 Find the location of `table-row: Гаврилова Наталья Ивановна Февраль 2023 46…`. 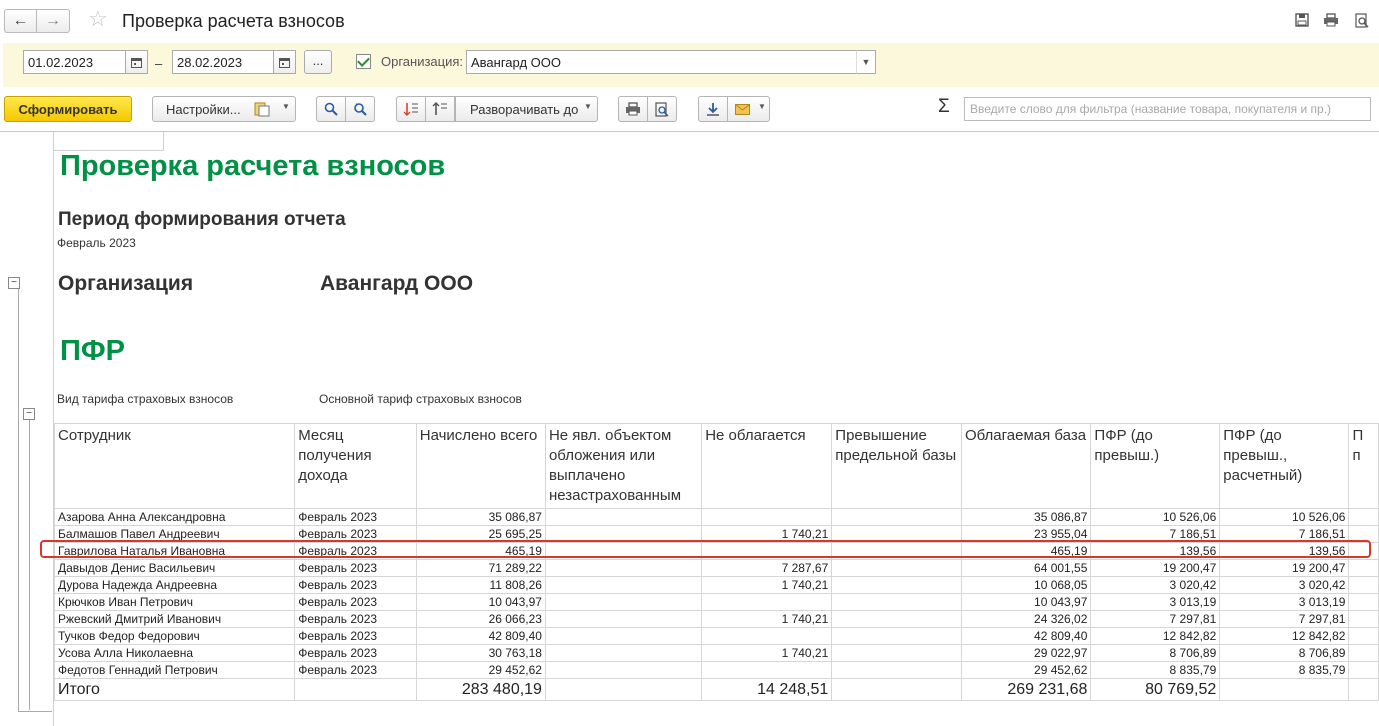

table-row: Гаврилова Наталья Ивановна Февраль 2023 46… is located at coordinates (716, 551).